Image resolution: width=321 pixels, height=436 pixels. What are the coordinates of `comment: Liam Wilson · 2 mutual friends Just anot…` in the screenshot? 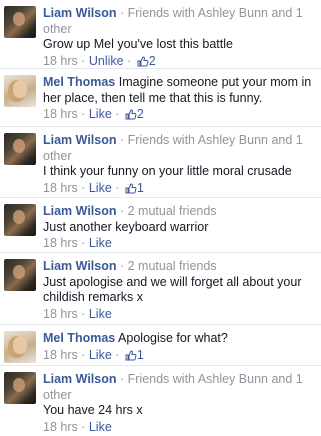 It's located at (160, 225).